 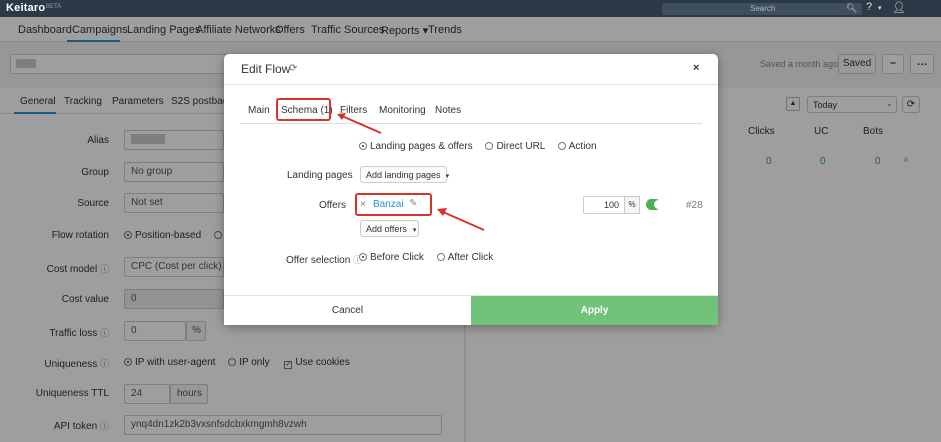 What do you see at coordinates (397, 257) in the screenshot?
I see `before-click-label: Before Click` at bounding box center [397, 257].